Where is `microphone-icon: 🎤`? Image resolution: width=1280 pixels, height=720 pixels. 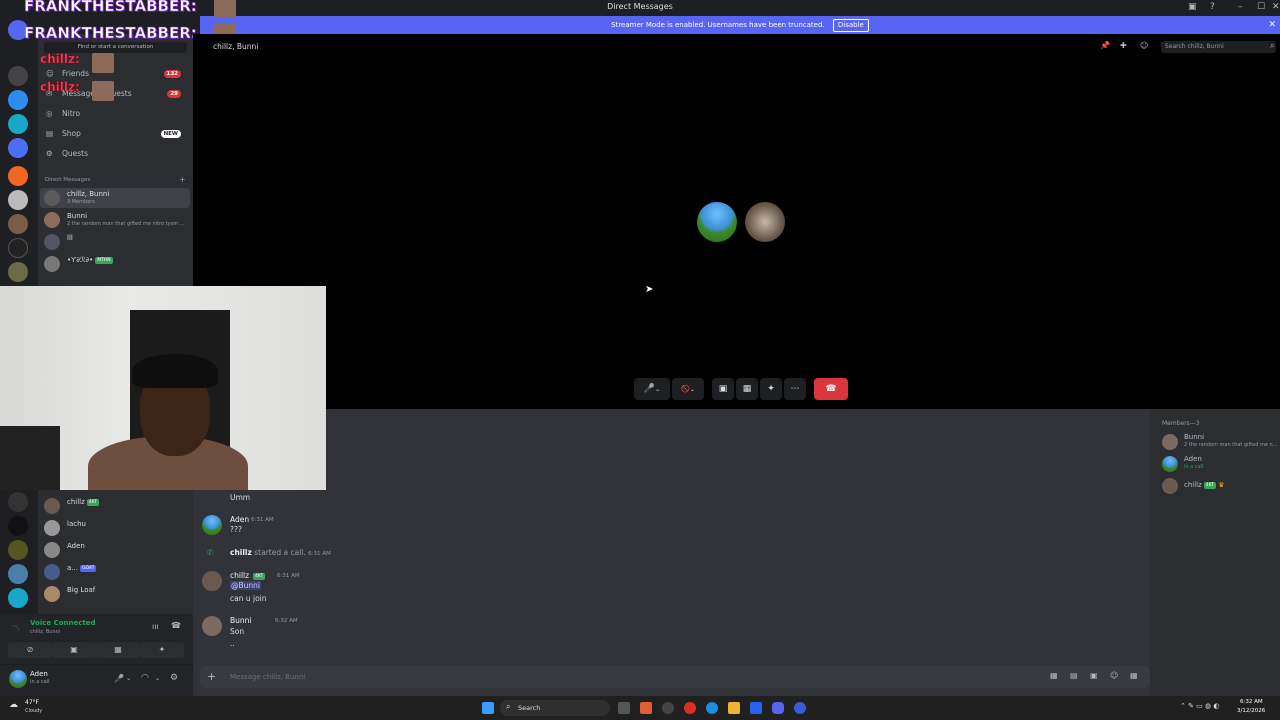
microphone-icon: 🎤 is located at coordinates (119, 678).